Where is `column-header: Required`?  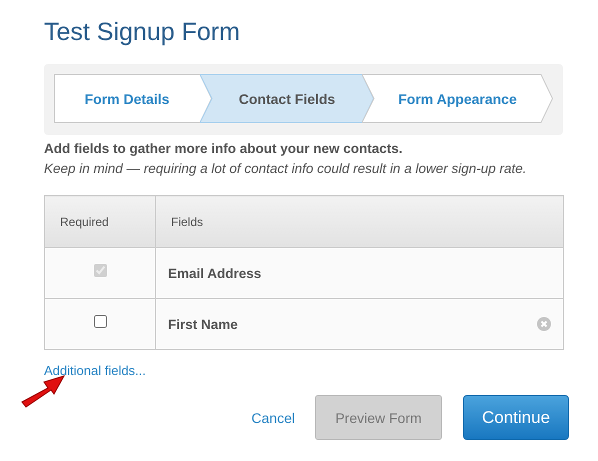 column-header: Required is located at coordinates (100, 222).